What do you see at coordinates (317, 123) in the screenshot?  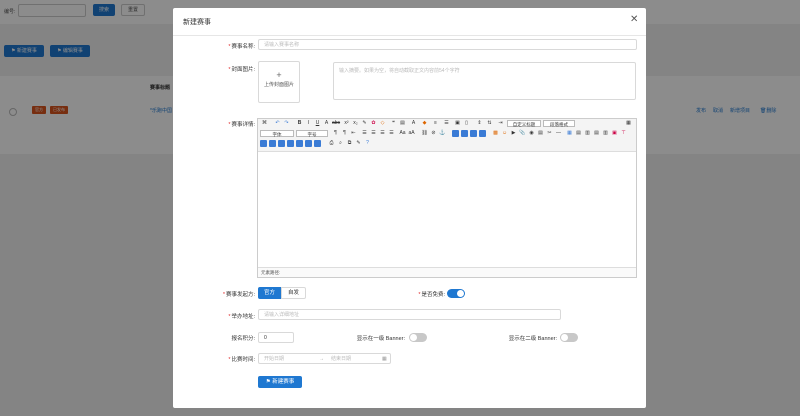 I see `underline-icon: U` at bounding box center [317, 123].